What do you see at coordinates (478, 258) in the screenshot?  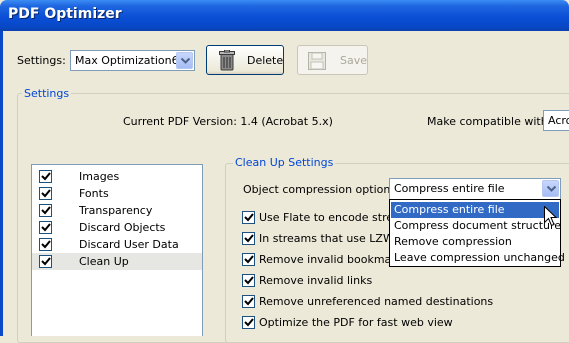 I see `dropdown-option: Leave compression unchanged` at bounding box center [478, 258].